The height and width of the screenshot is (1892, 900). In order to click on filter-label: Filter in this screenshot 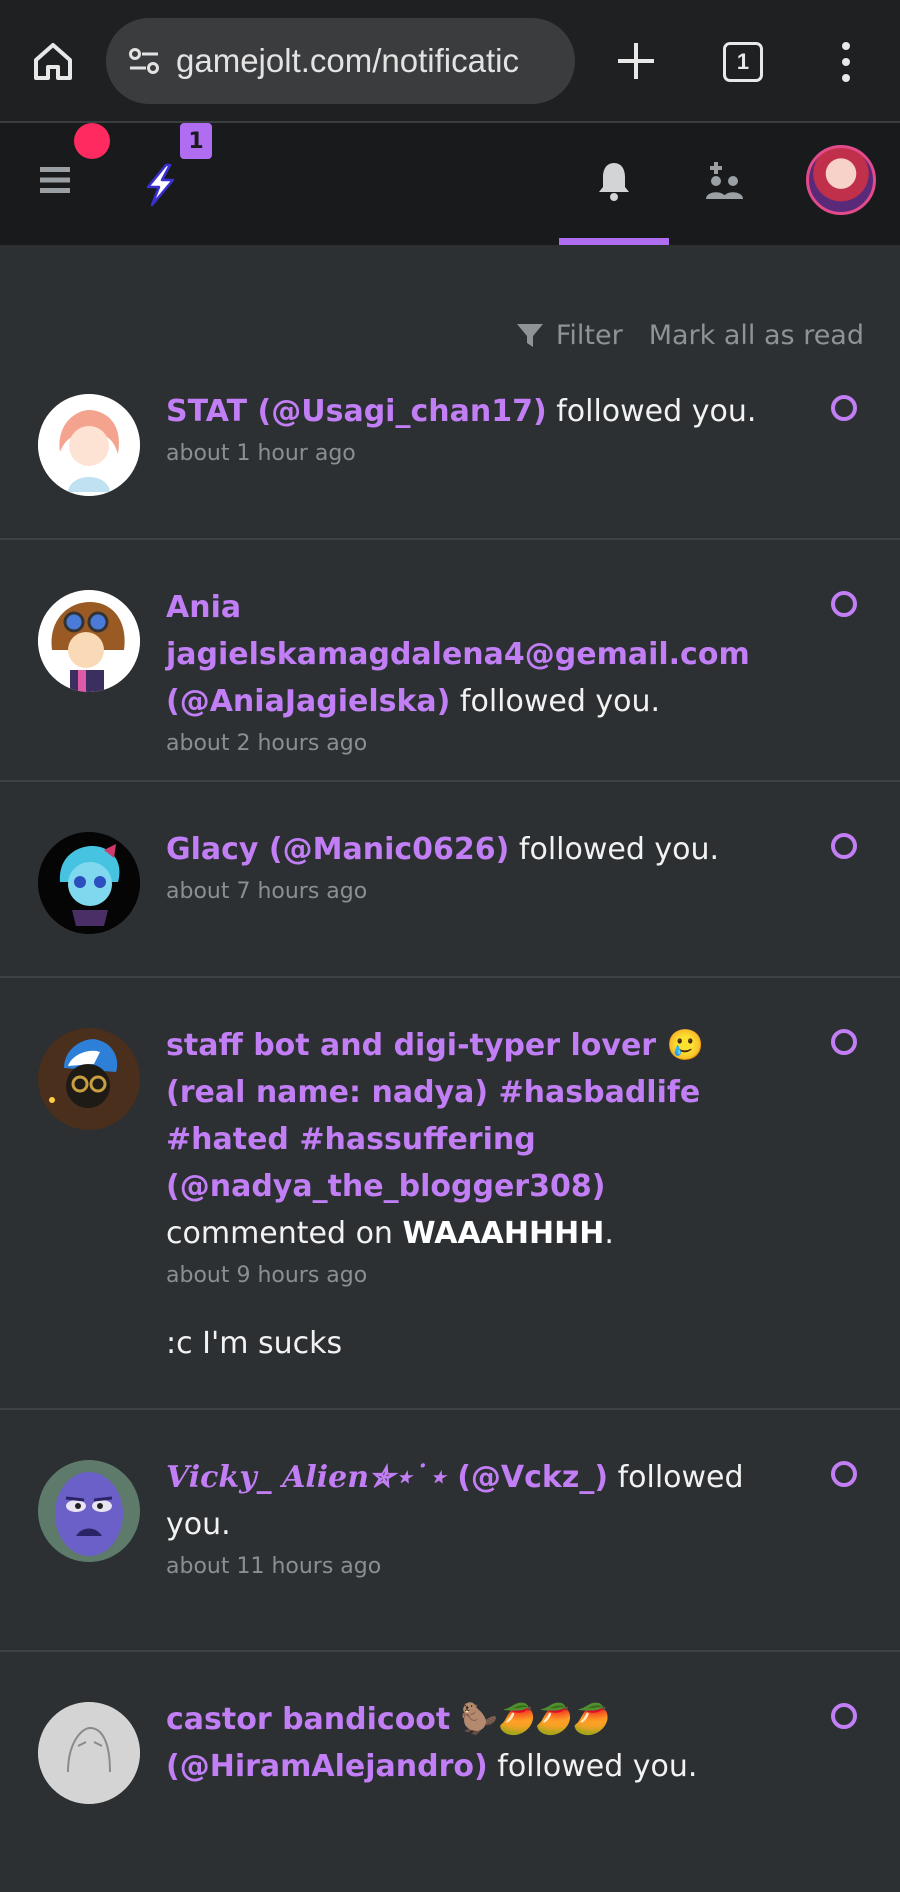, I will do `click(589, 335)`.